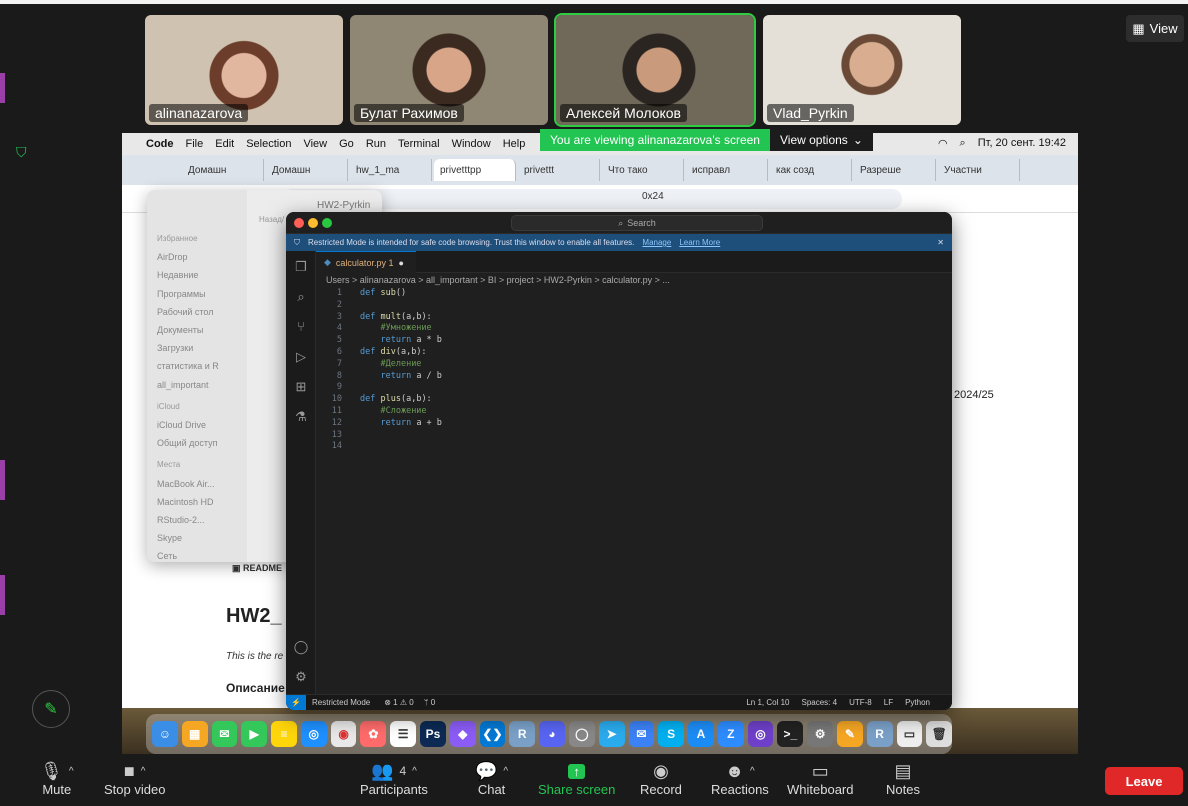  What do you see at coordinates (821, 140) in the screenshot?
I see `view-options-button: View options ⌄` at bounding box center [821, 140].